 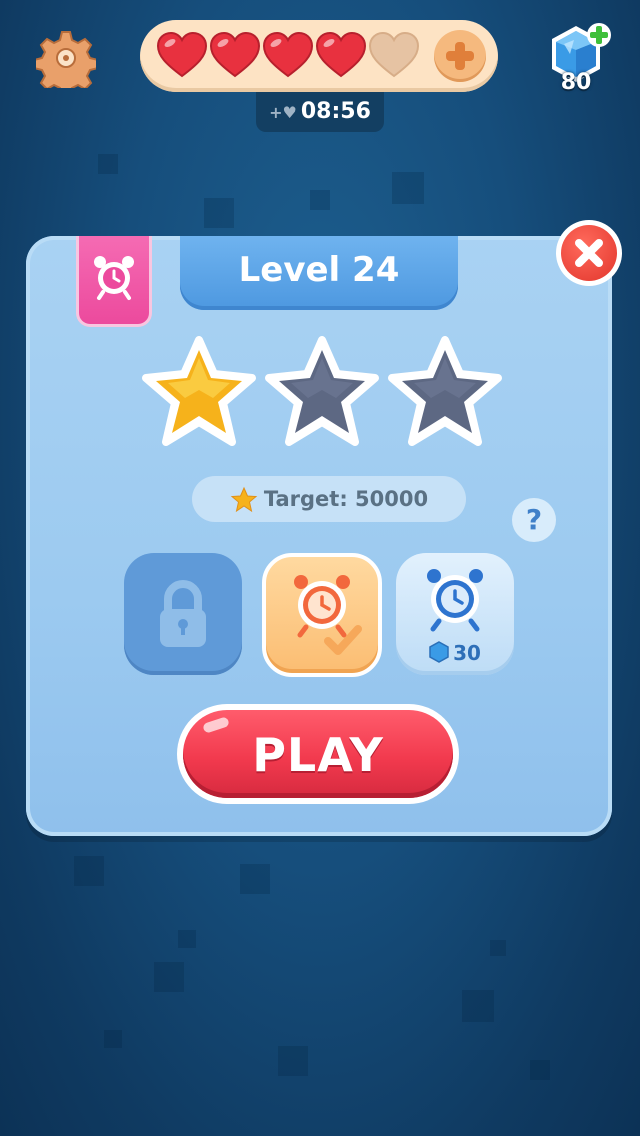 What do you see at coordinates (467, 653) in the screenshot?
I see `price-value: 30` at bounding box center [467, 653].